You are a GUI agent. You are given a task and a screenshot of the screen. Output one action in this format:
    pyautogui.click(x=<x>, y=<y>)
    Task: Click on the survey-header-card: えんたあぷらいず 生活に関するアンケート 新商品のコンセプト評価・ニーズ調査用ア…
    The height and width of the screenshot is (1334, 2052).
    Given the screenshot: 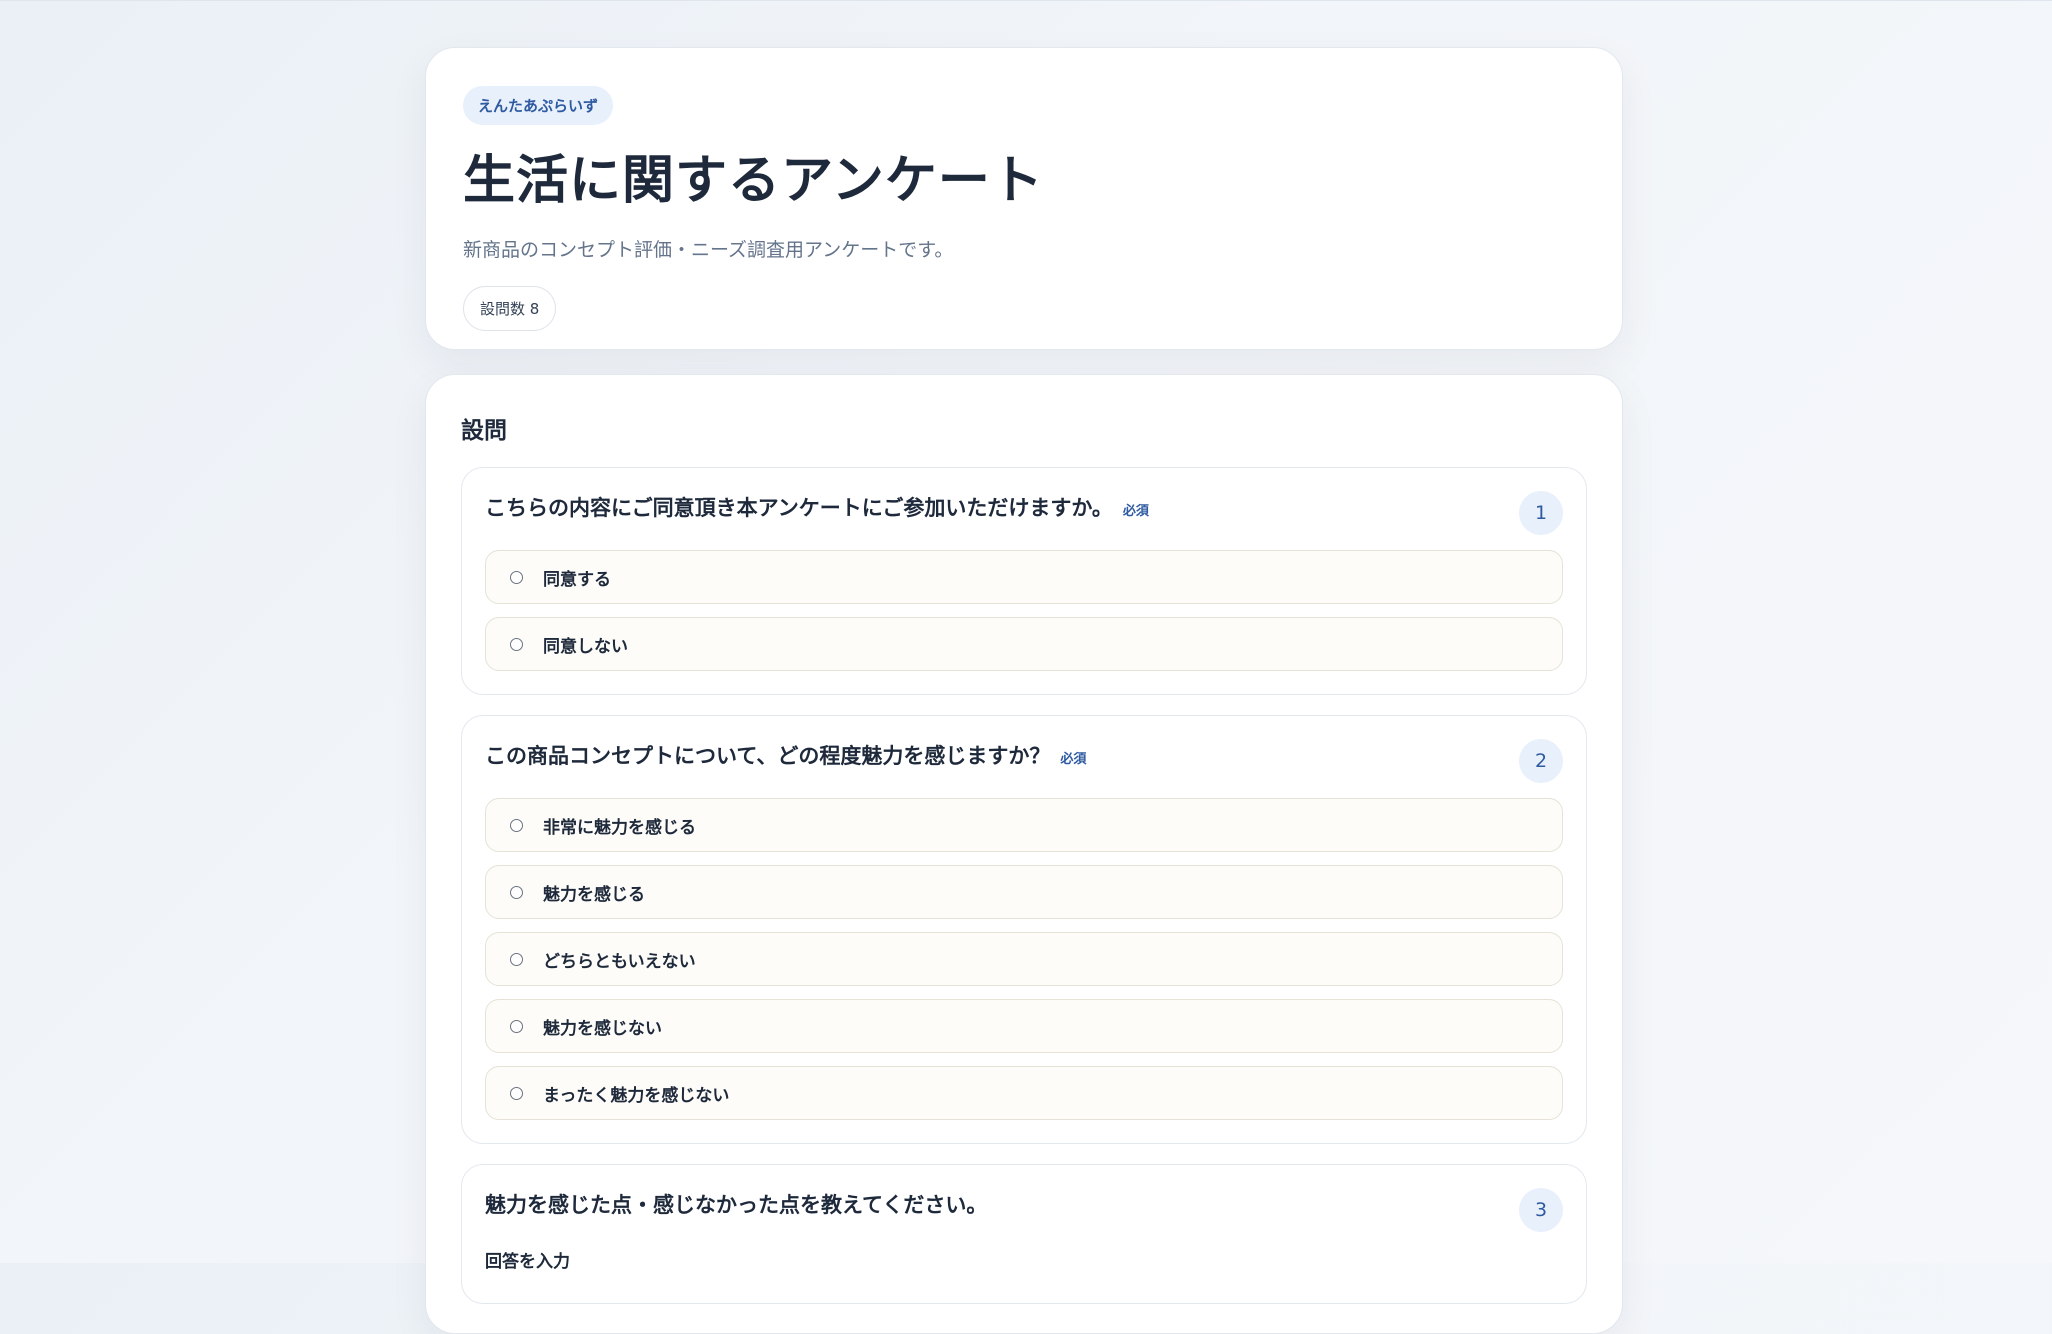 What is the action you would take?
    pyautogui.click(x=1024, y=198)
    